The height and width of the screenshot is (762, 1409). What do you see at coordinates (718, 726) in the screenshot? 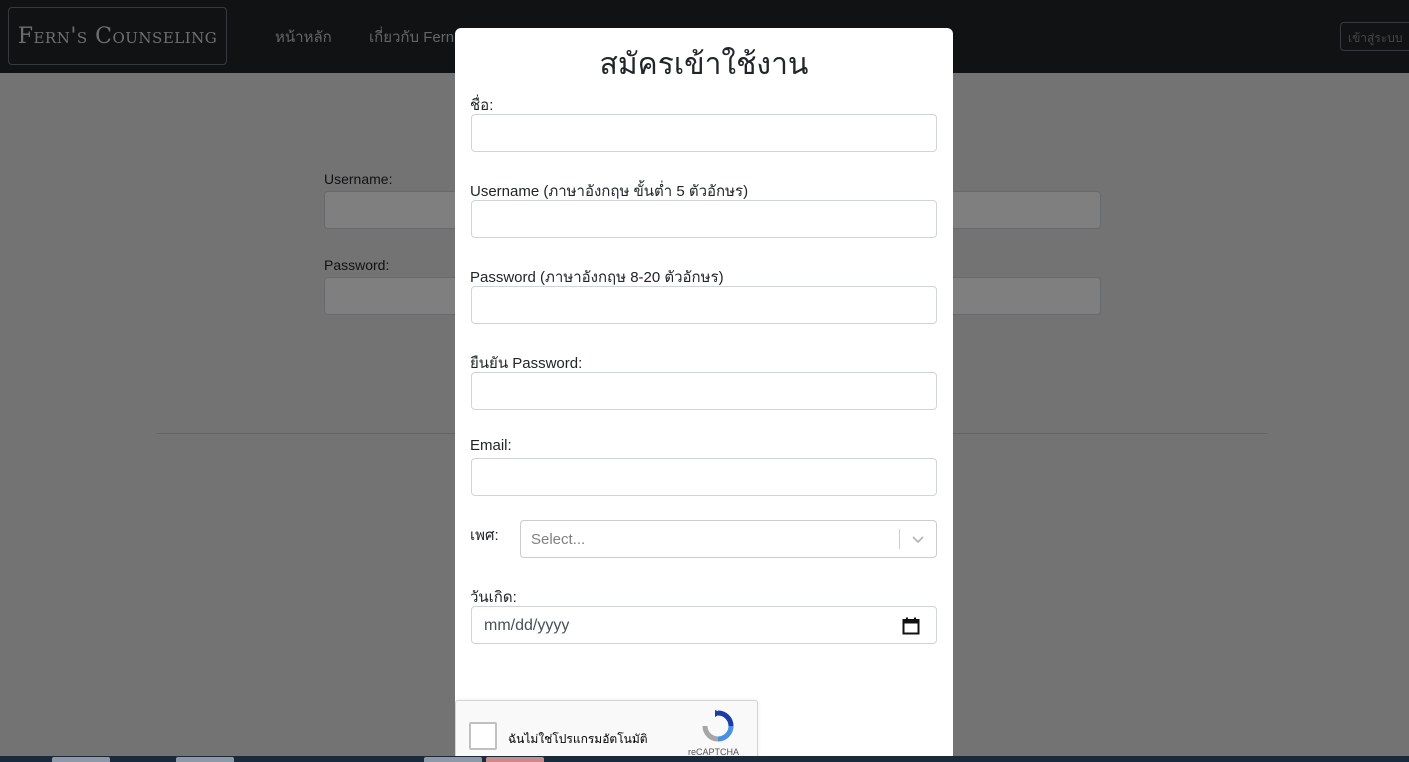
I see `recaptcha-logo-icon` at bounding box center [718, 726].